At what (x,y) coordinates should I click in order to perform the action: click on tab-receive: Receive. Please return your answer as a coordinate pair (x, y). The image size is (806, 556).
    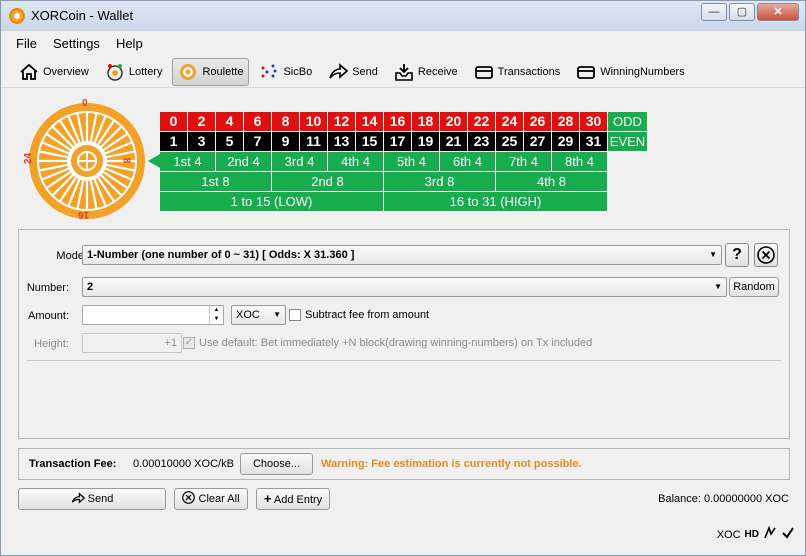
    Looking at the image, I should click on (426, 72).